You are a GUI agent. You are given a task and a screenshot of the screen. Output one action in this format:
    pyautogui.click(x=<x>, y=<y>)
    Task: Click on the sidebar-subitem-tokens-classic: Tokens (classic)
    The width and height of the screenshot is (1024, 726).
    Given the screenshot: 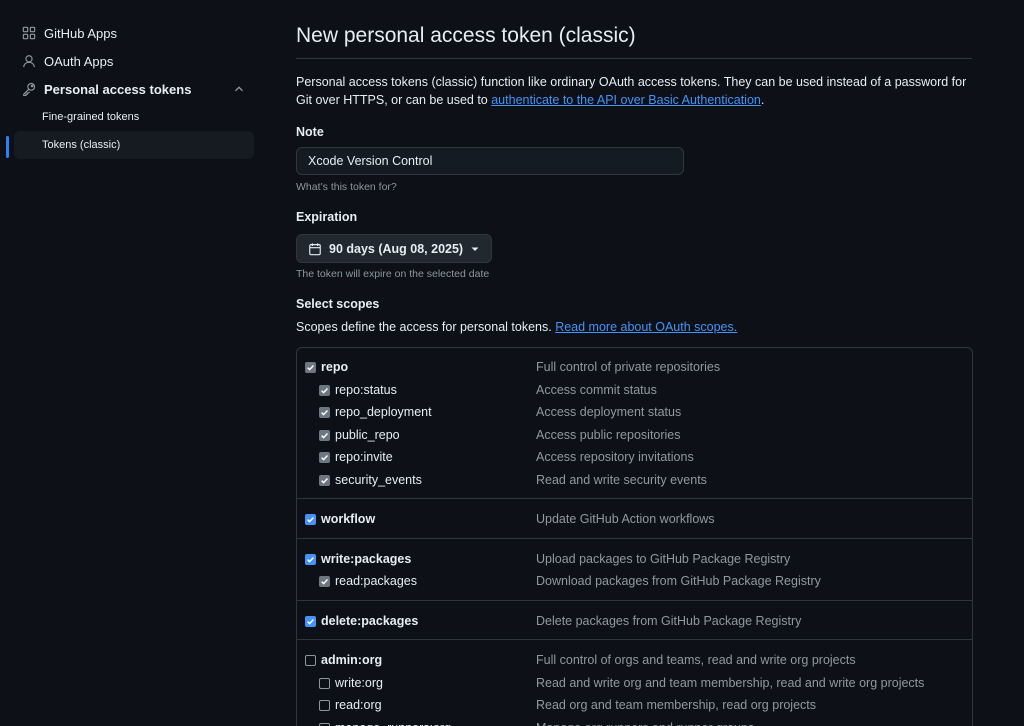 What is the action you would take?
    pyautogui.click(x=134, y=145)
    